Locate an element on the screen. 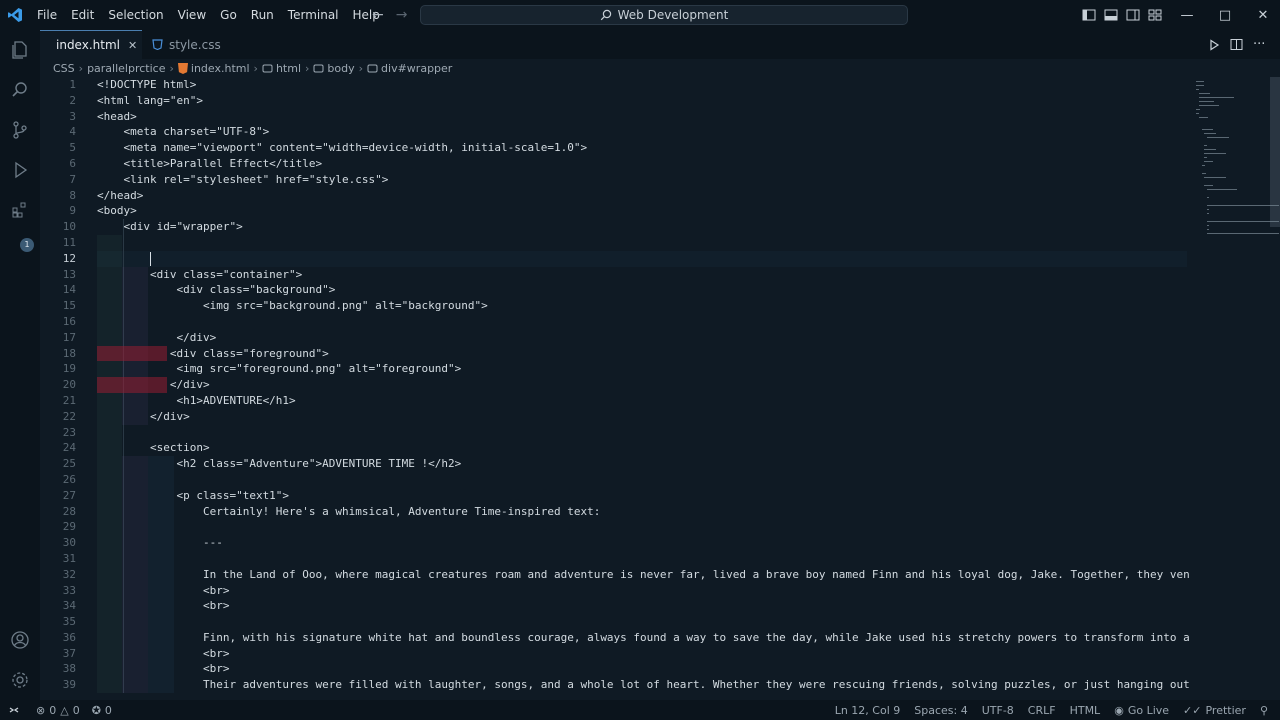 This screenshot has height=720, width=1280. line-number: 1 is located at coordinates (72, 84).